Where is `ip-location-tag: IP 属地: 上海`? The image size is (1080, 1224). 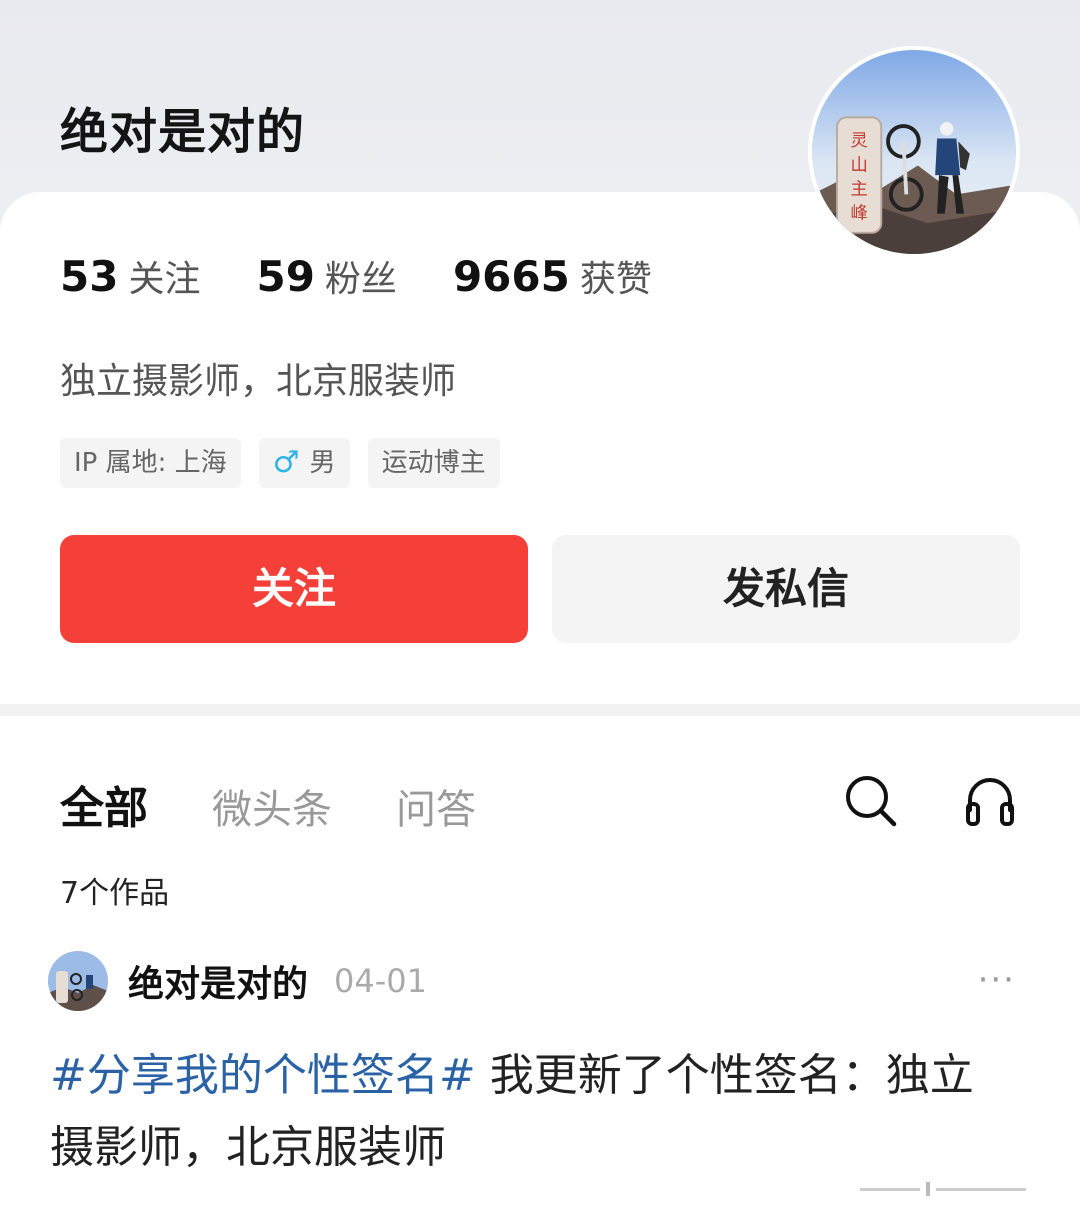 ip-location-tag: IP 属地: 上海 is located at coordinates (150, 463).